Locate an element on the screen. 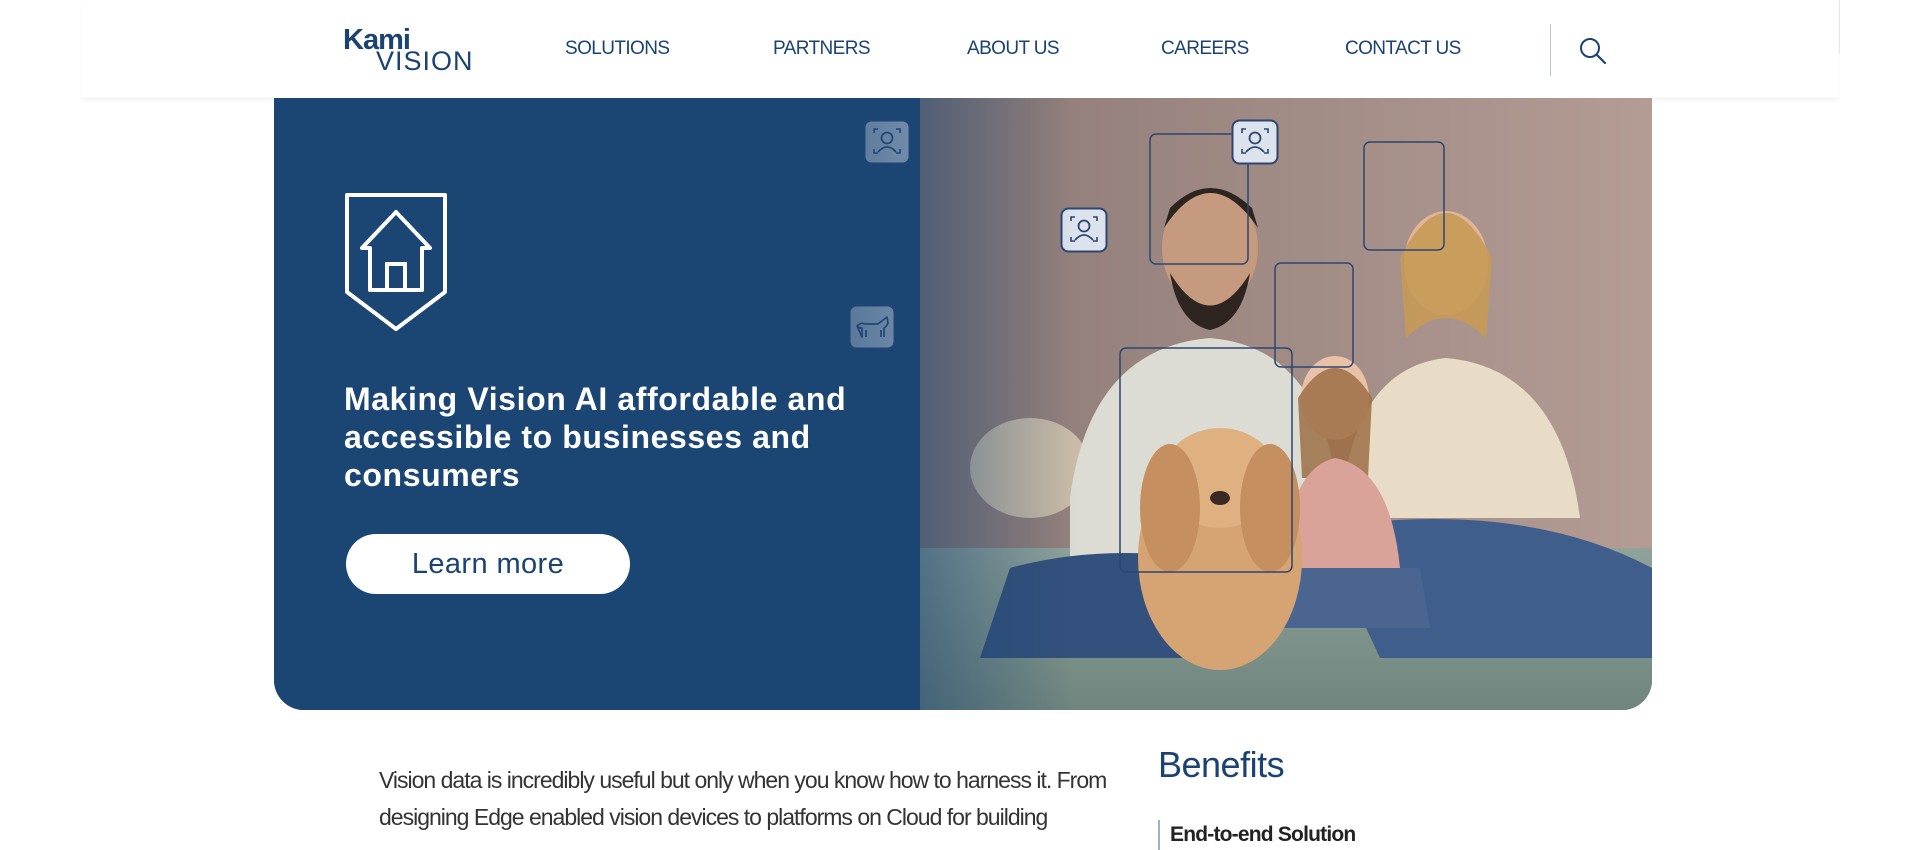 The width and height of the screenshot is (1920, 850). kami-vision-logo: Kami VISION is located at coordinates (408, 50).